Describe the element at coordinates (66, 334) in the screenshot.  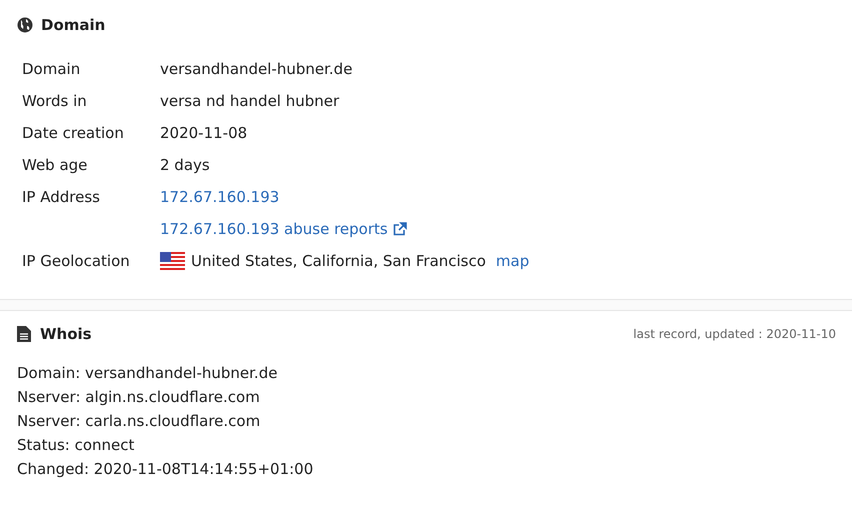
I see `section-title: Whois` at that location.